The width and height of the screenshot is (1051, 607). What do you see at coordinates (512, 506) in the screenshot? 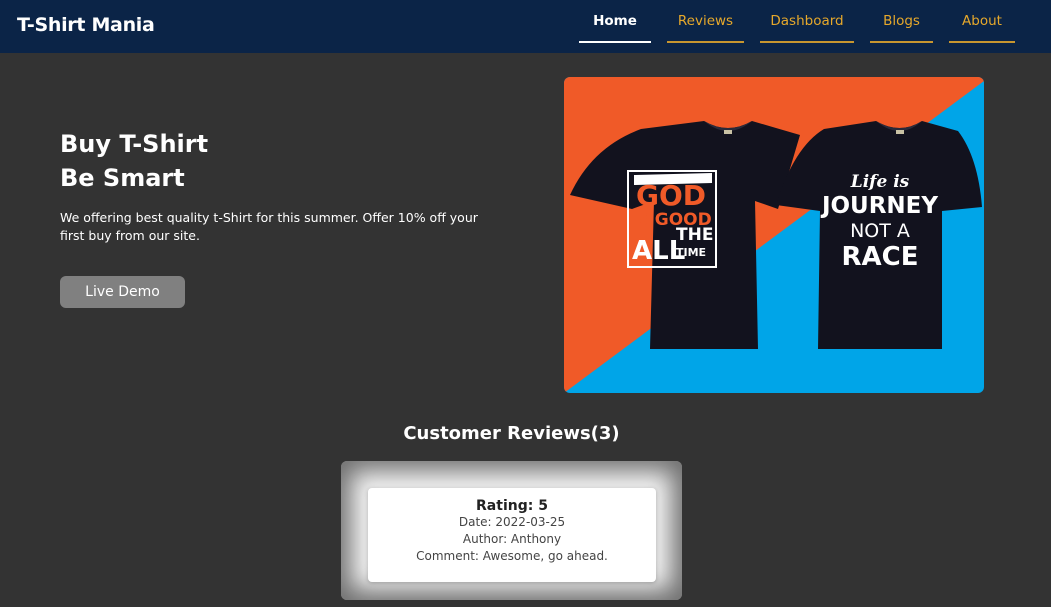
I see `review-rating: Rating: 5` at bounding box center [512, 506].